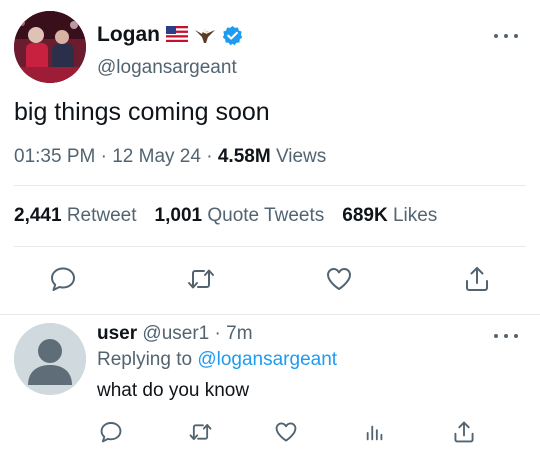 The height and width of the screenshot is (456, 540). Describe the element at coordinates (365, 215) in the screenshot. I see `likes-count: 689K` at that location.